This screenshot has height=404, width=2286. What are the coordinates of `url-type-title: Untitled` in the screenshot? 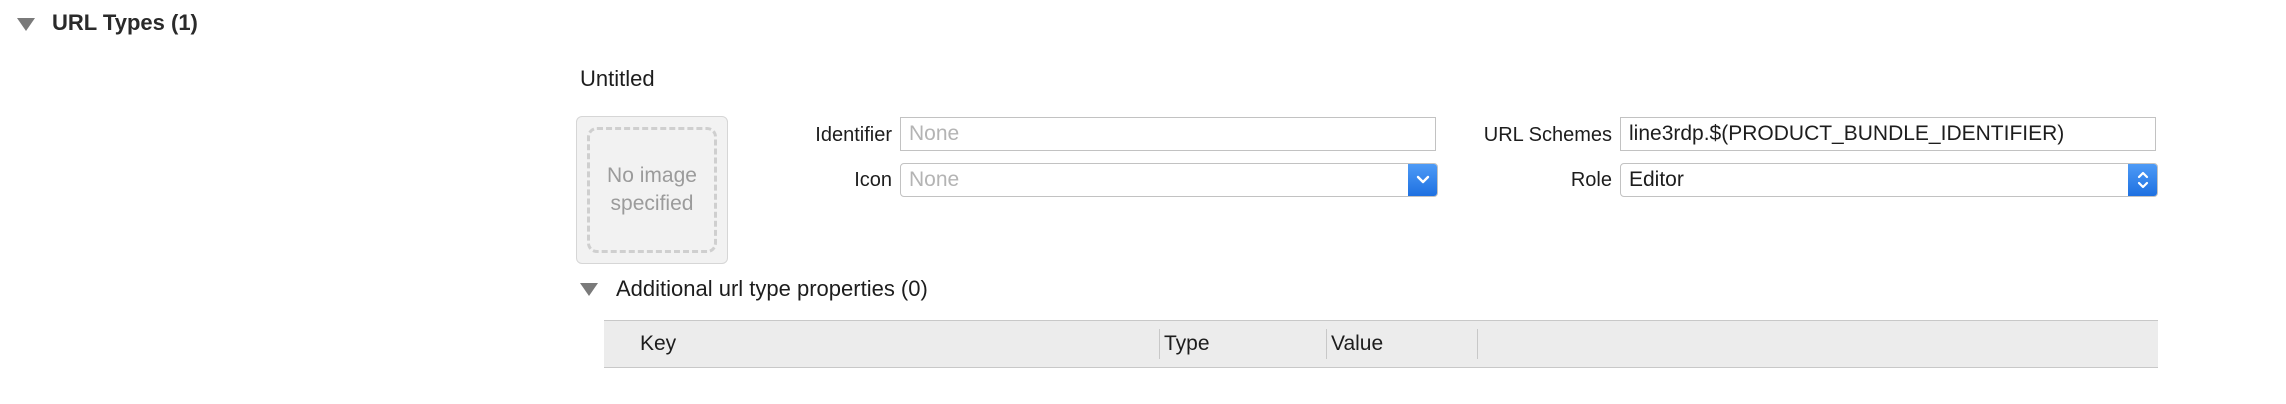 It's located at (617, 78).